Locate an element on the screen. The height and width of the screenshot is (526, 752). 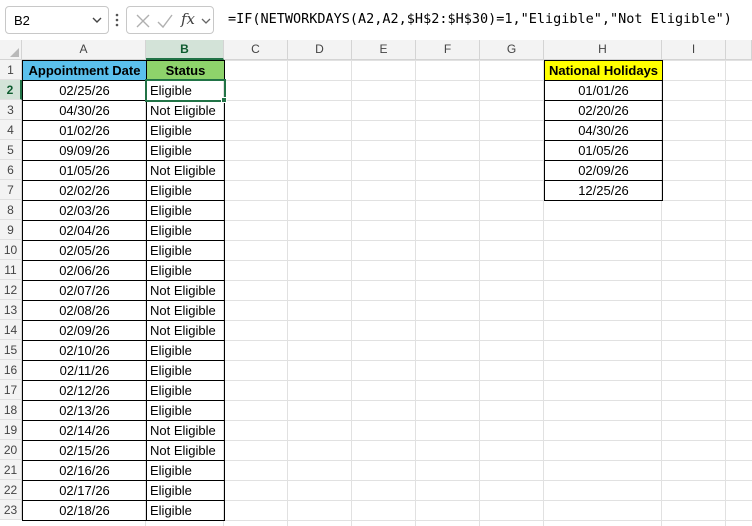
status-header: Status is located at coordinates (185, 70).